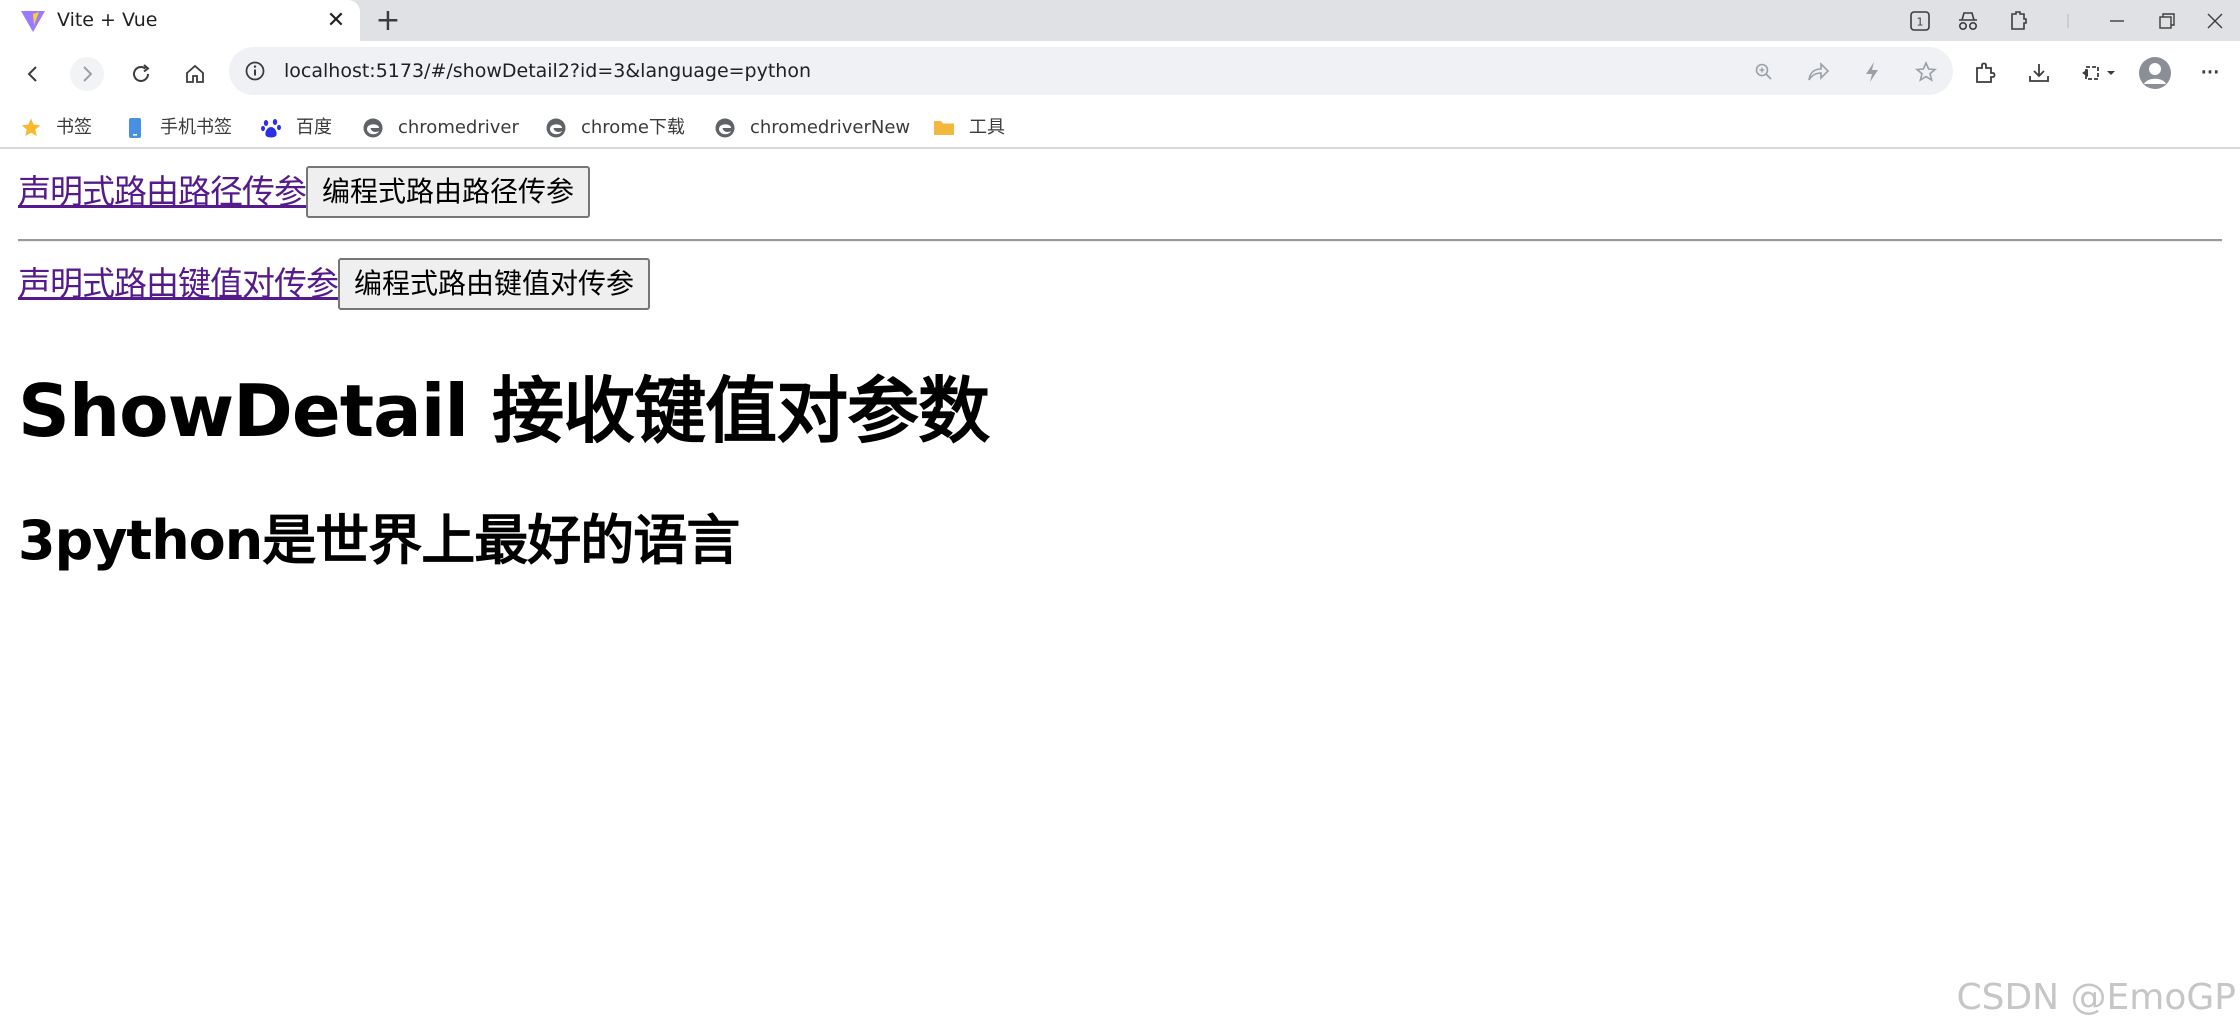  What do you see at coordinates (107, 20) in the screenshot?
I see `tab-title: Vite + Vue` at bounding box center [107, 20].